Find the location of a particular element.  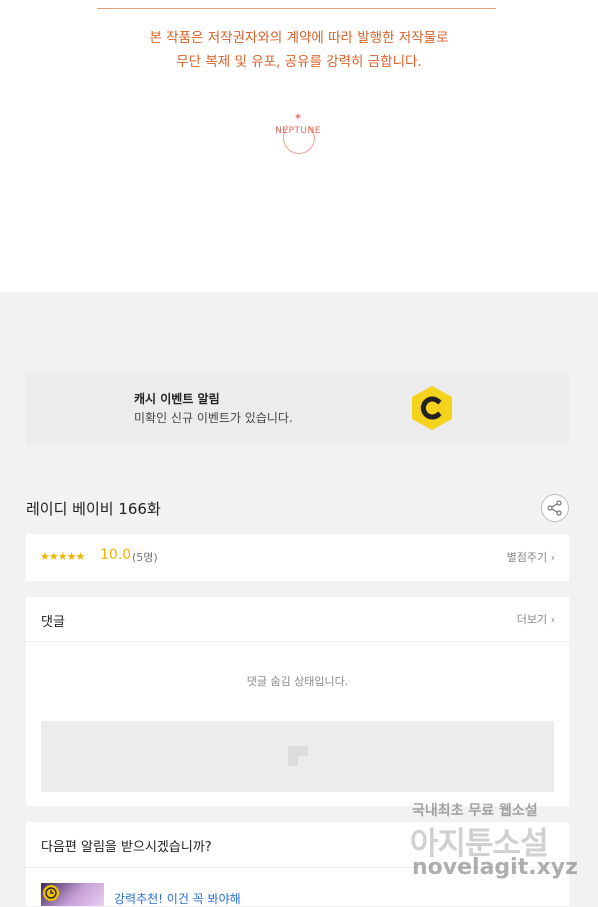

episode-title: 레이디 베이비 166화 is located at coordinates (93, 509).